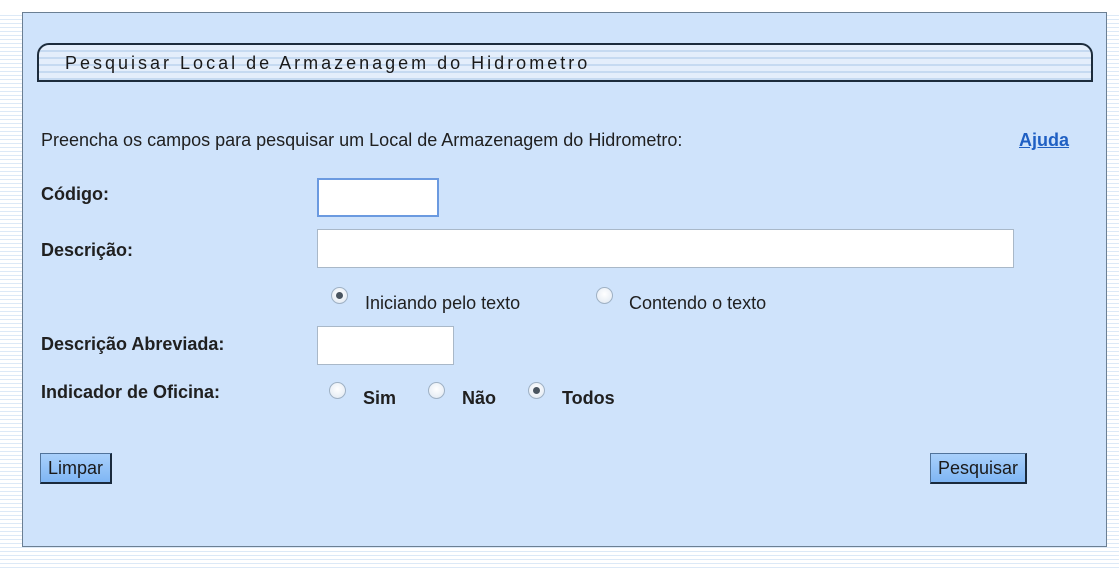 The width and height of the screenshot is (1119, 570). What do you see at coordinates (604, 295) in the screenshot?
I see `radio-contendo` at bounding box center [604, 295].